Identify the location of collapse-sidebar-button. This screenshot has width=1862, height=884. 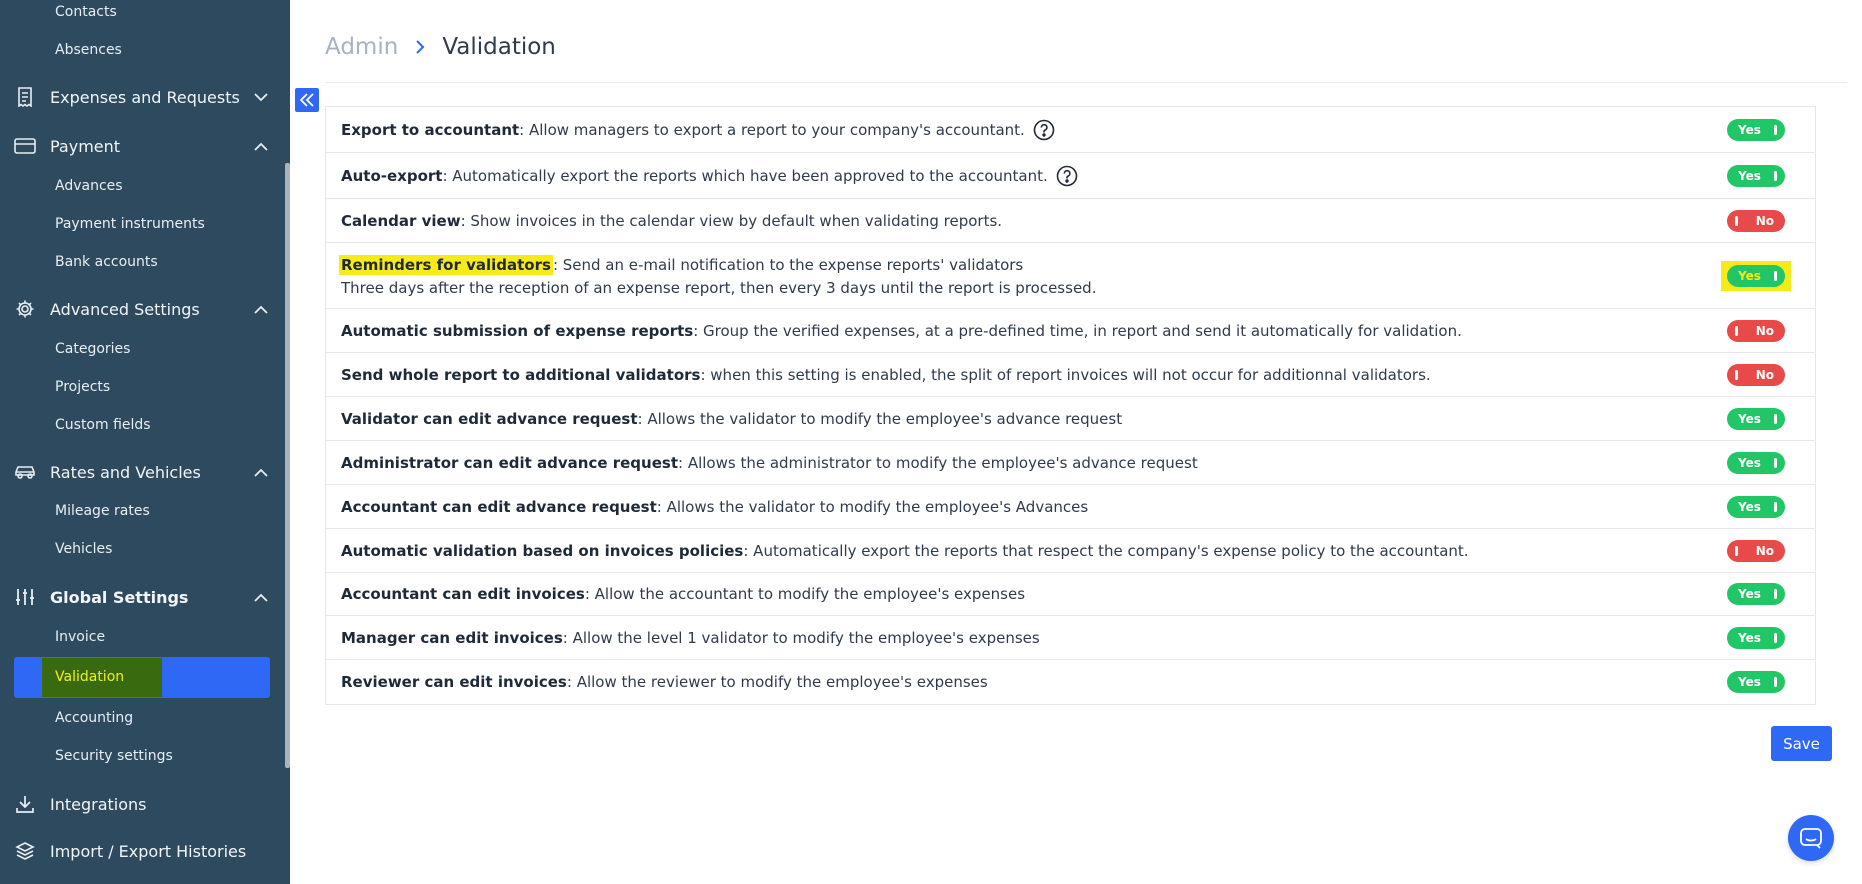
(307, 100).